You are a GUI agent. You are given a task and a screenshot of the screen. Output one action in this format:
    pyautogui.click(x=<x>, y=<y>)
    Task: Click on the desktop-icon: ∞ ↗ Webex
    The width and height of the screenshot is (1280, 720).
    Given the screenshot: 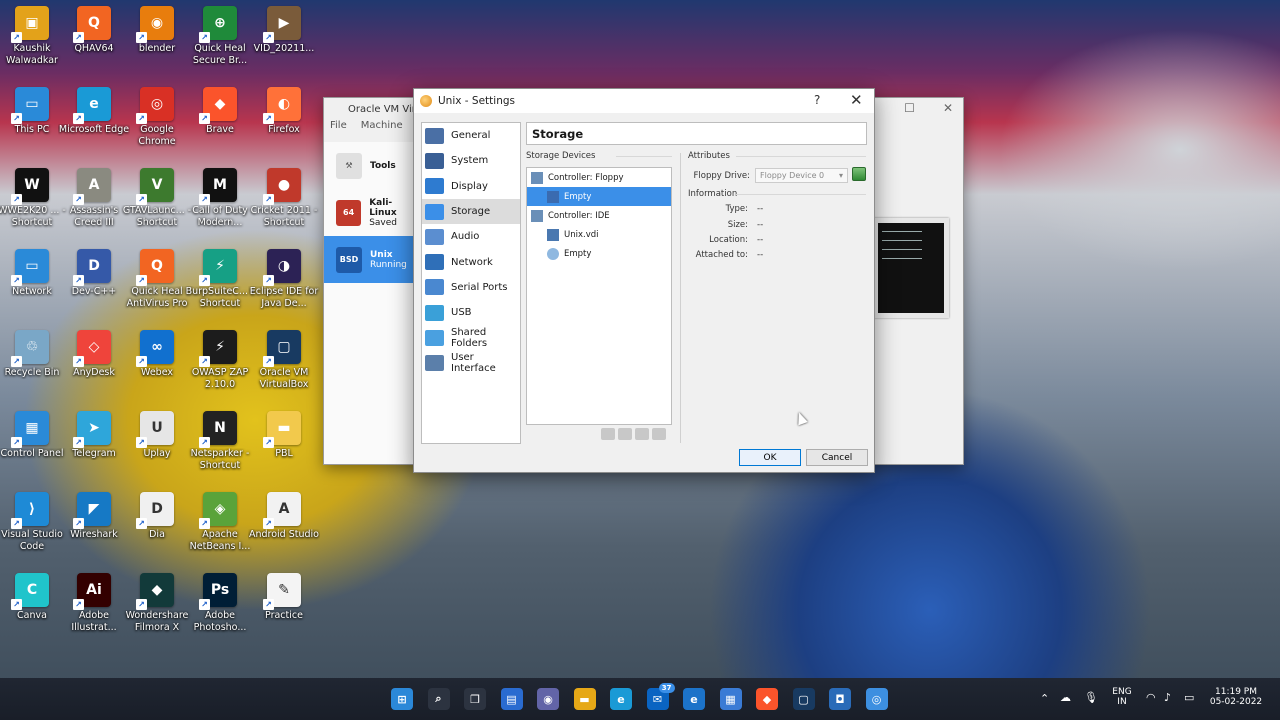 What is the action you would take?
    pyautogui.click(x=157, y=354)
    